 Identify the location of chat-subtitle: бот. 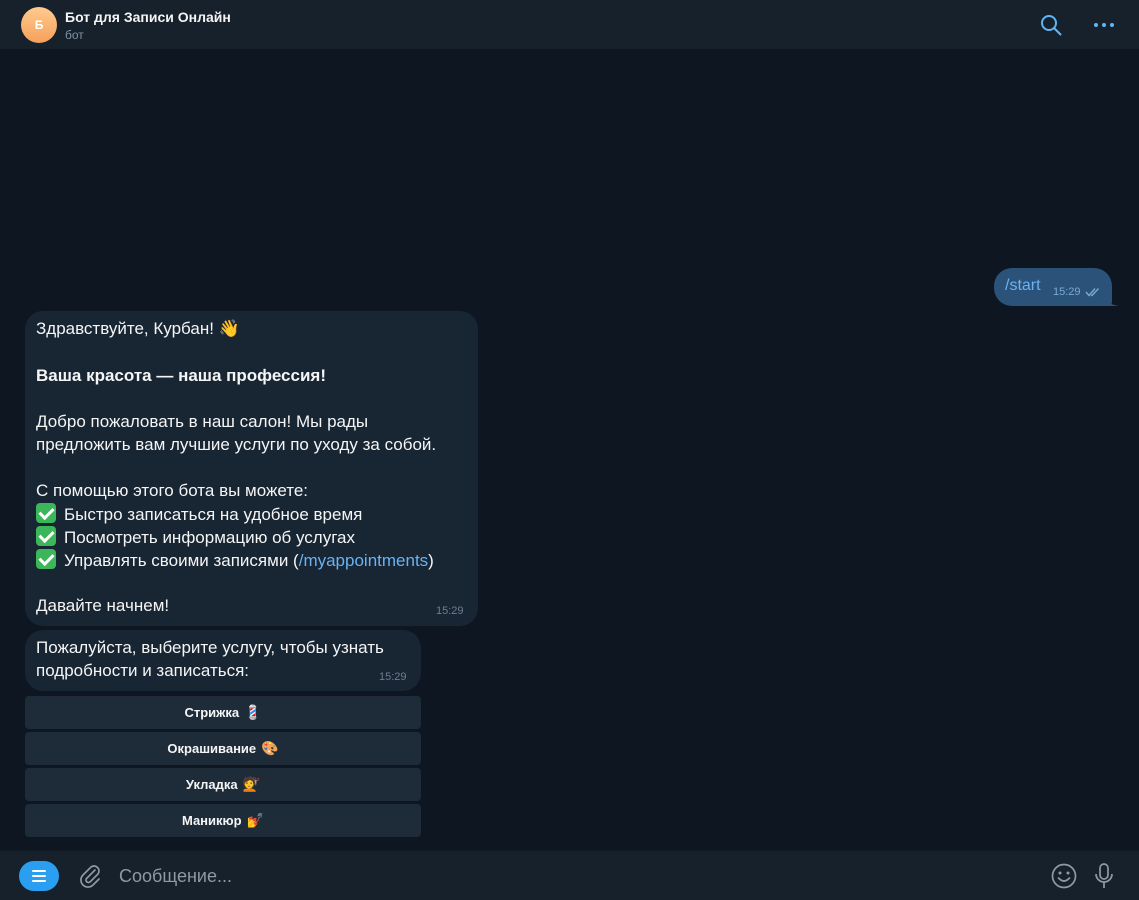
(74, 35).